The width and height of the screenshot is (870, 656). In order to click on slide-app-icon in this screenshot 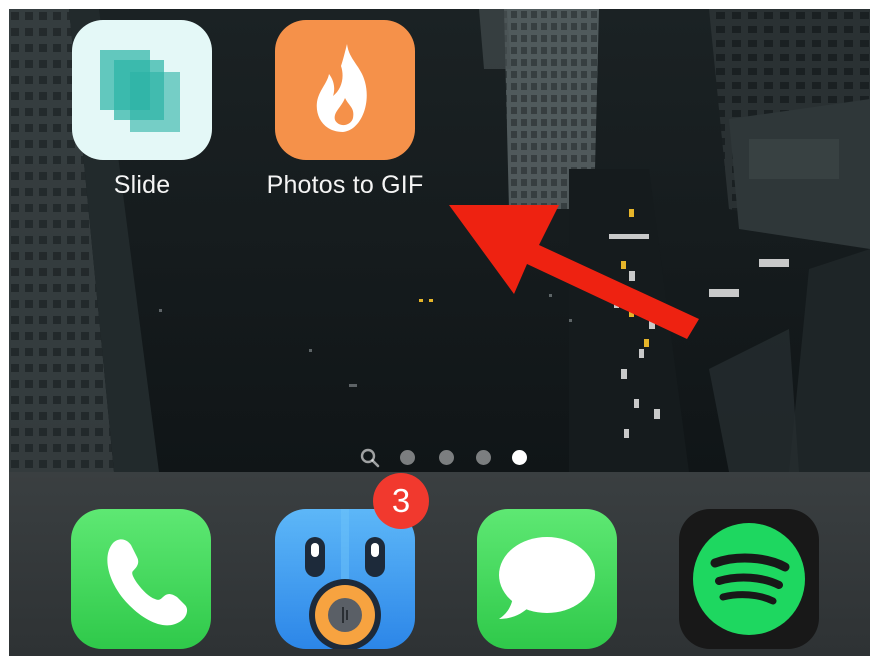, I will do `click(142, 90)`.